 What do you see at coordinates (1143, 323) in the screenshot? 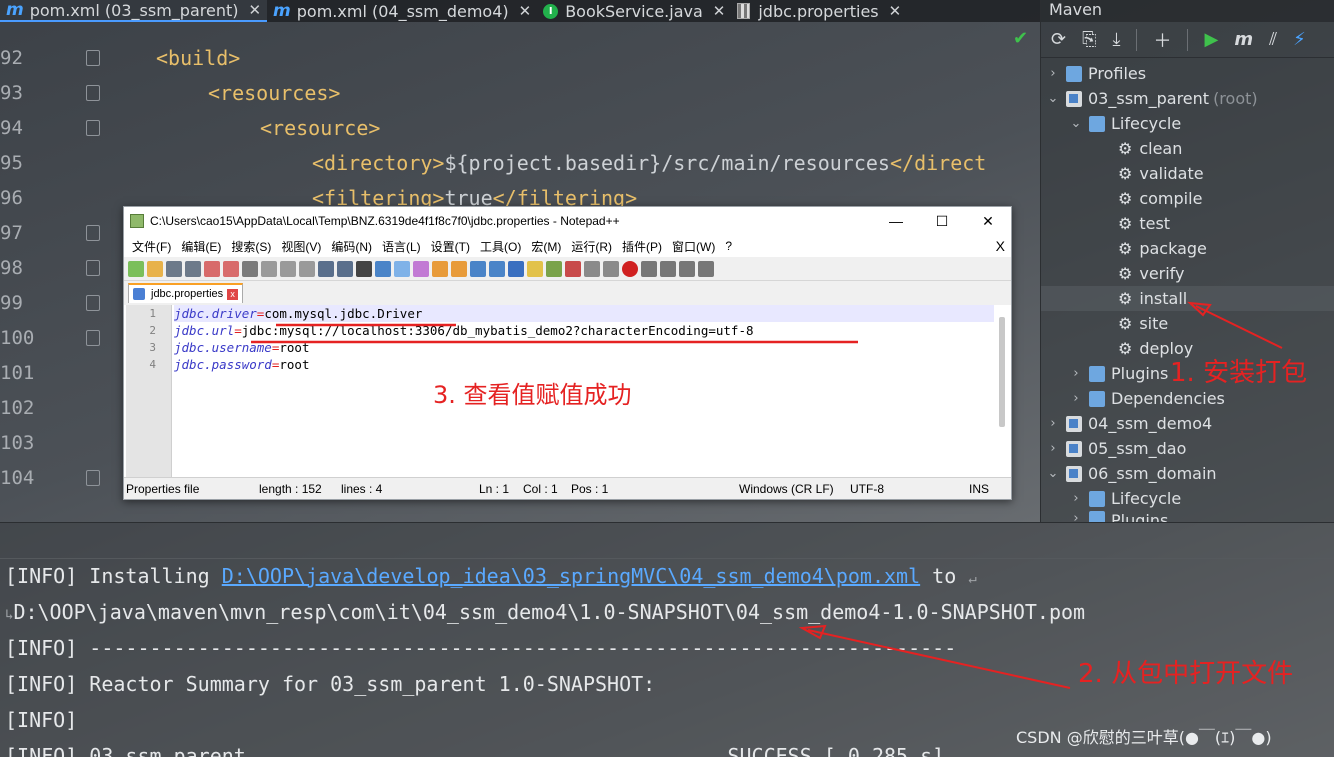
I see `tree-item-site: ⚙ site` at bounding box center [1143, 323].